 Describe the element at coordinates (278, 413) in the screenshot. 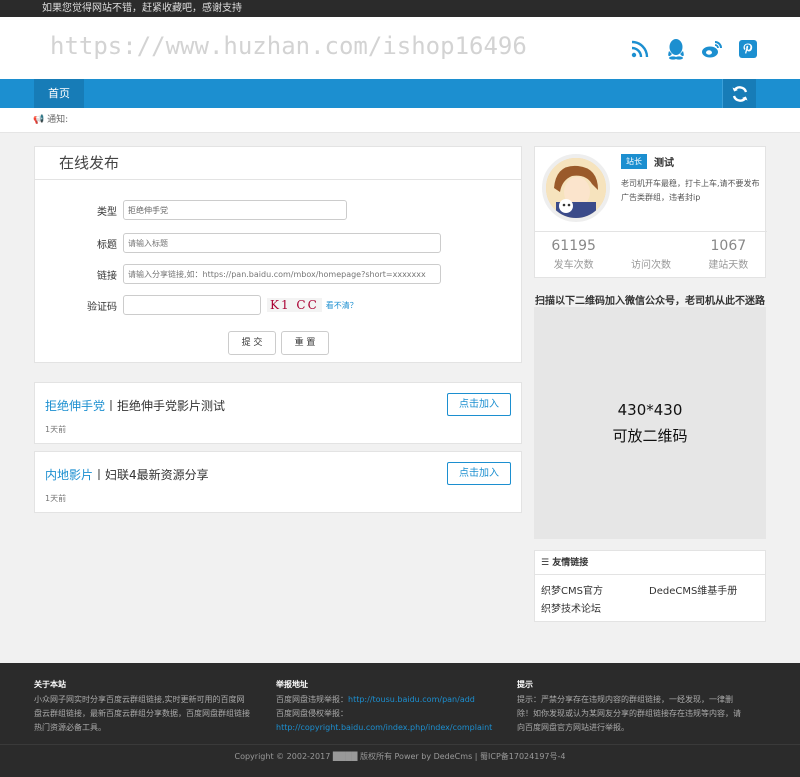

I see `list-item: 拒绝伸手党丨拒绝伸手党影片测试 1天前 点击加入` at that location.